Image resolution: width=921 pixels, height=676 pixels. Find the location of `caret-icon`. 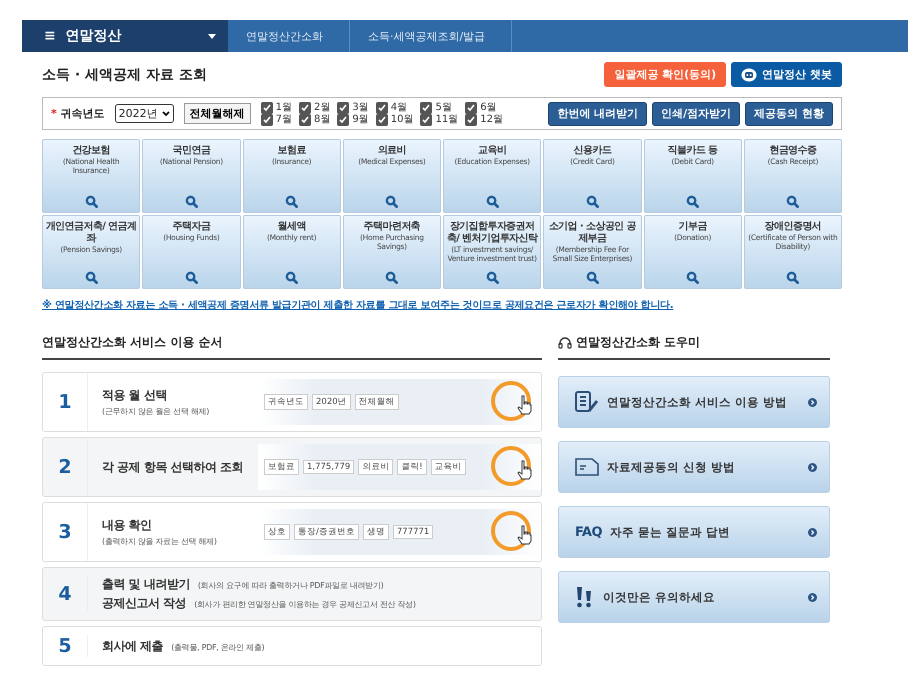

caret-icon is located at coordinates (212, 36).